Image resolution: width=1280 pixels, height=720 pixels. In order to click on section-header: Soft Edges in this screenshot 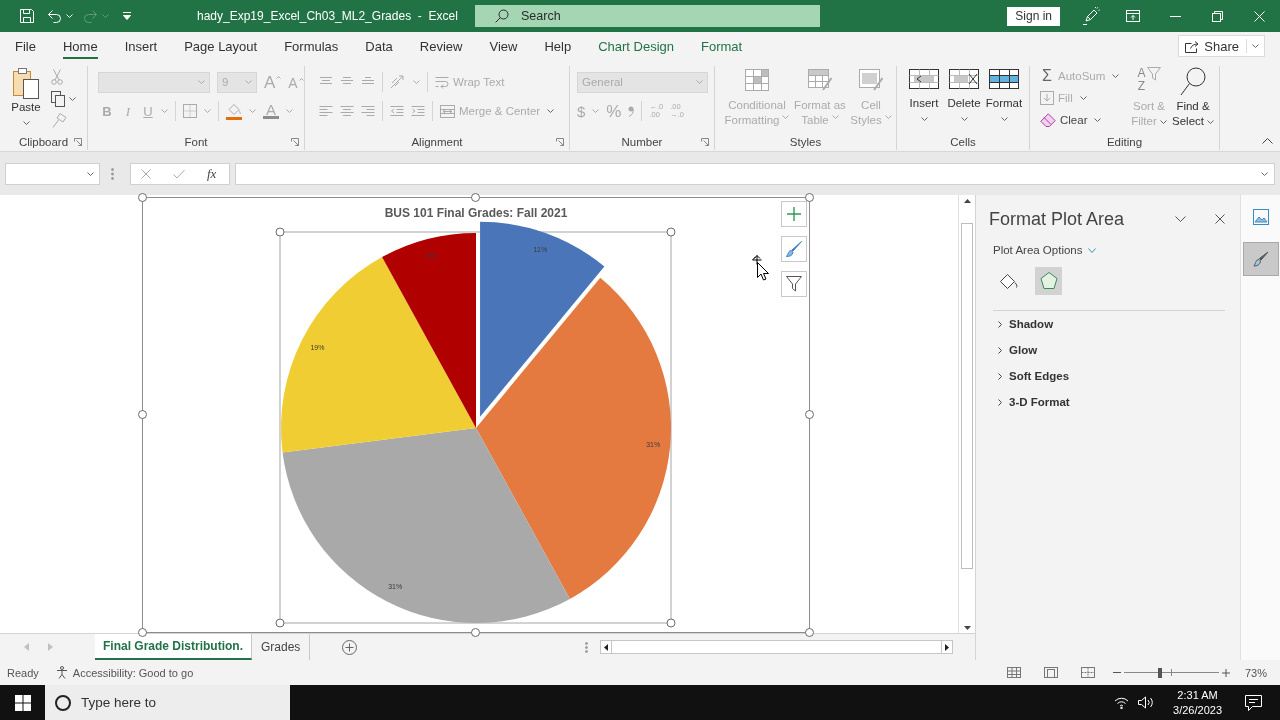, I will do `click(1107, 376)`.